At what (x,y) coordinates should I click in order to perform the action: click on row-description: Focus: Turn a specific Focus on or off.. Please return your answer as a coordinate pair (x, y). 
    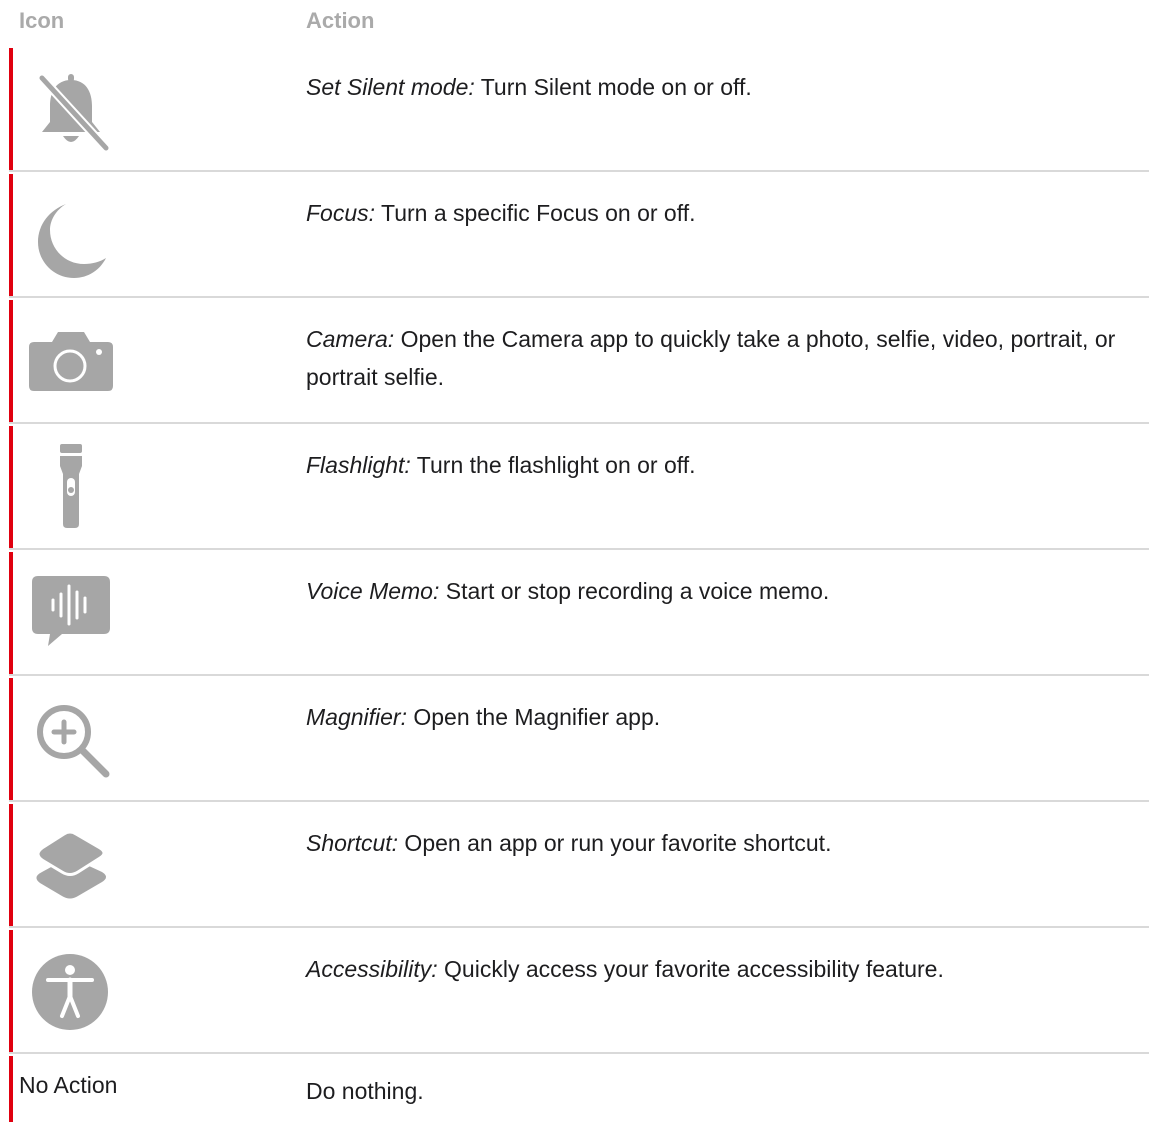
    Looking at the image, I should click on (726, 213).